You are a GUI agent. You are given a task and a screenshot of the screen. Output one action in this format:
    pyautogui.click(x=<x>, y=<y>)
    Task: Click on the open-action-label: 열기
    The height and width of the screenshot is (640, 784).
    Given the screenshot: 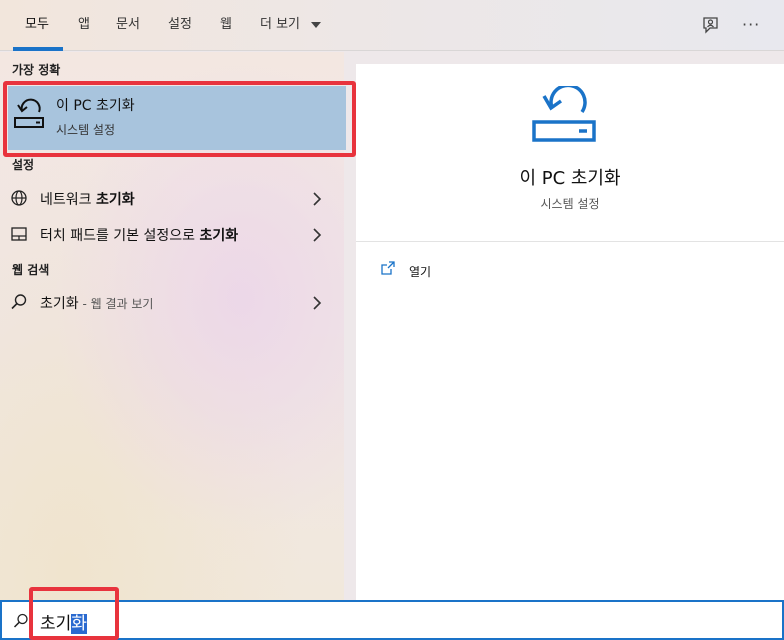 What is the action you would take?
    pyautogui.click(x=420, y=271)
    